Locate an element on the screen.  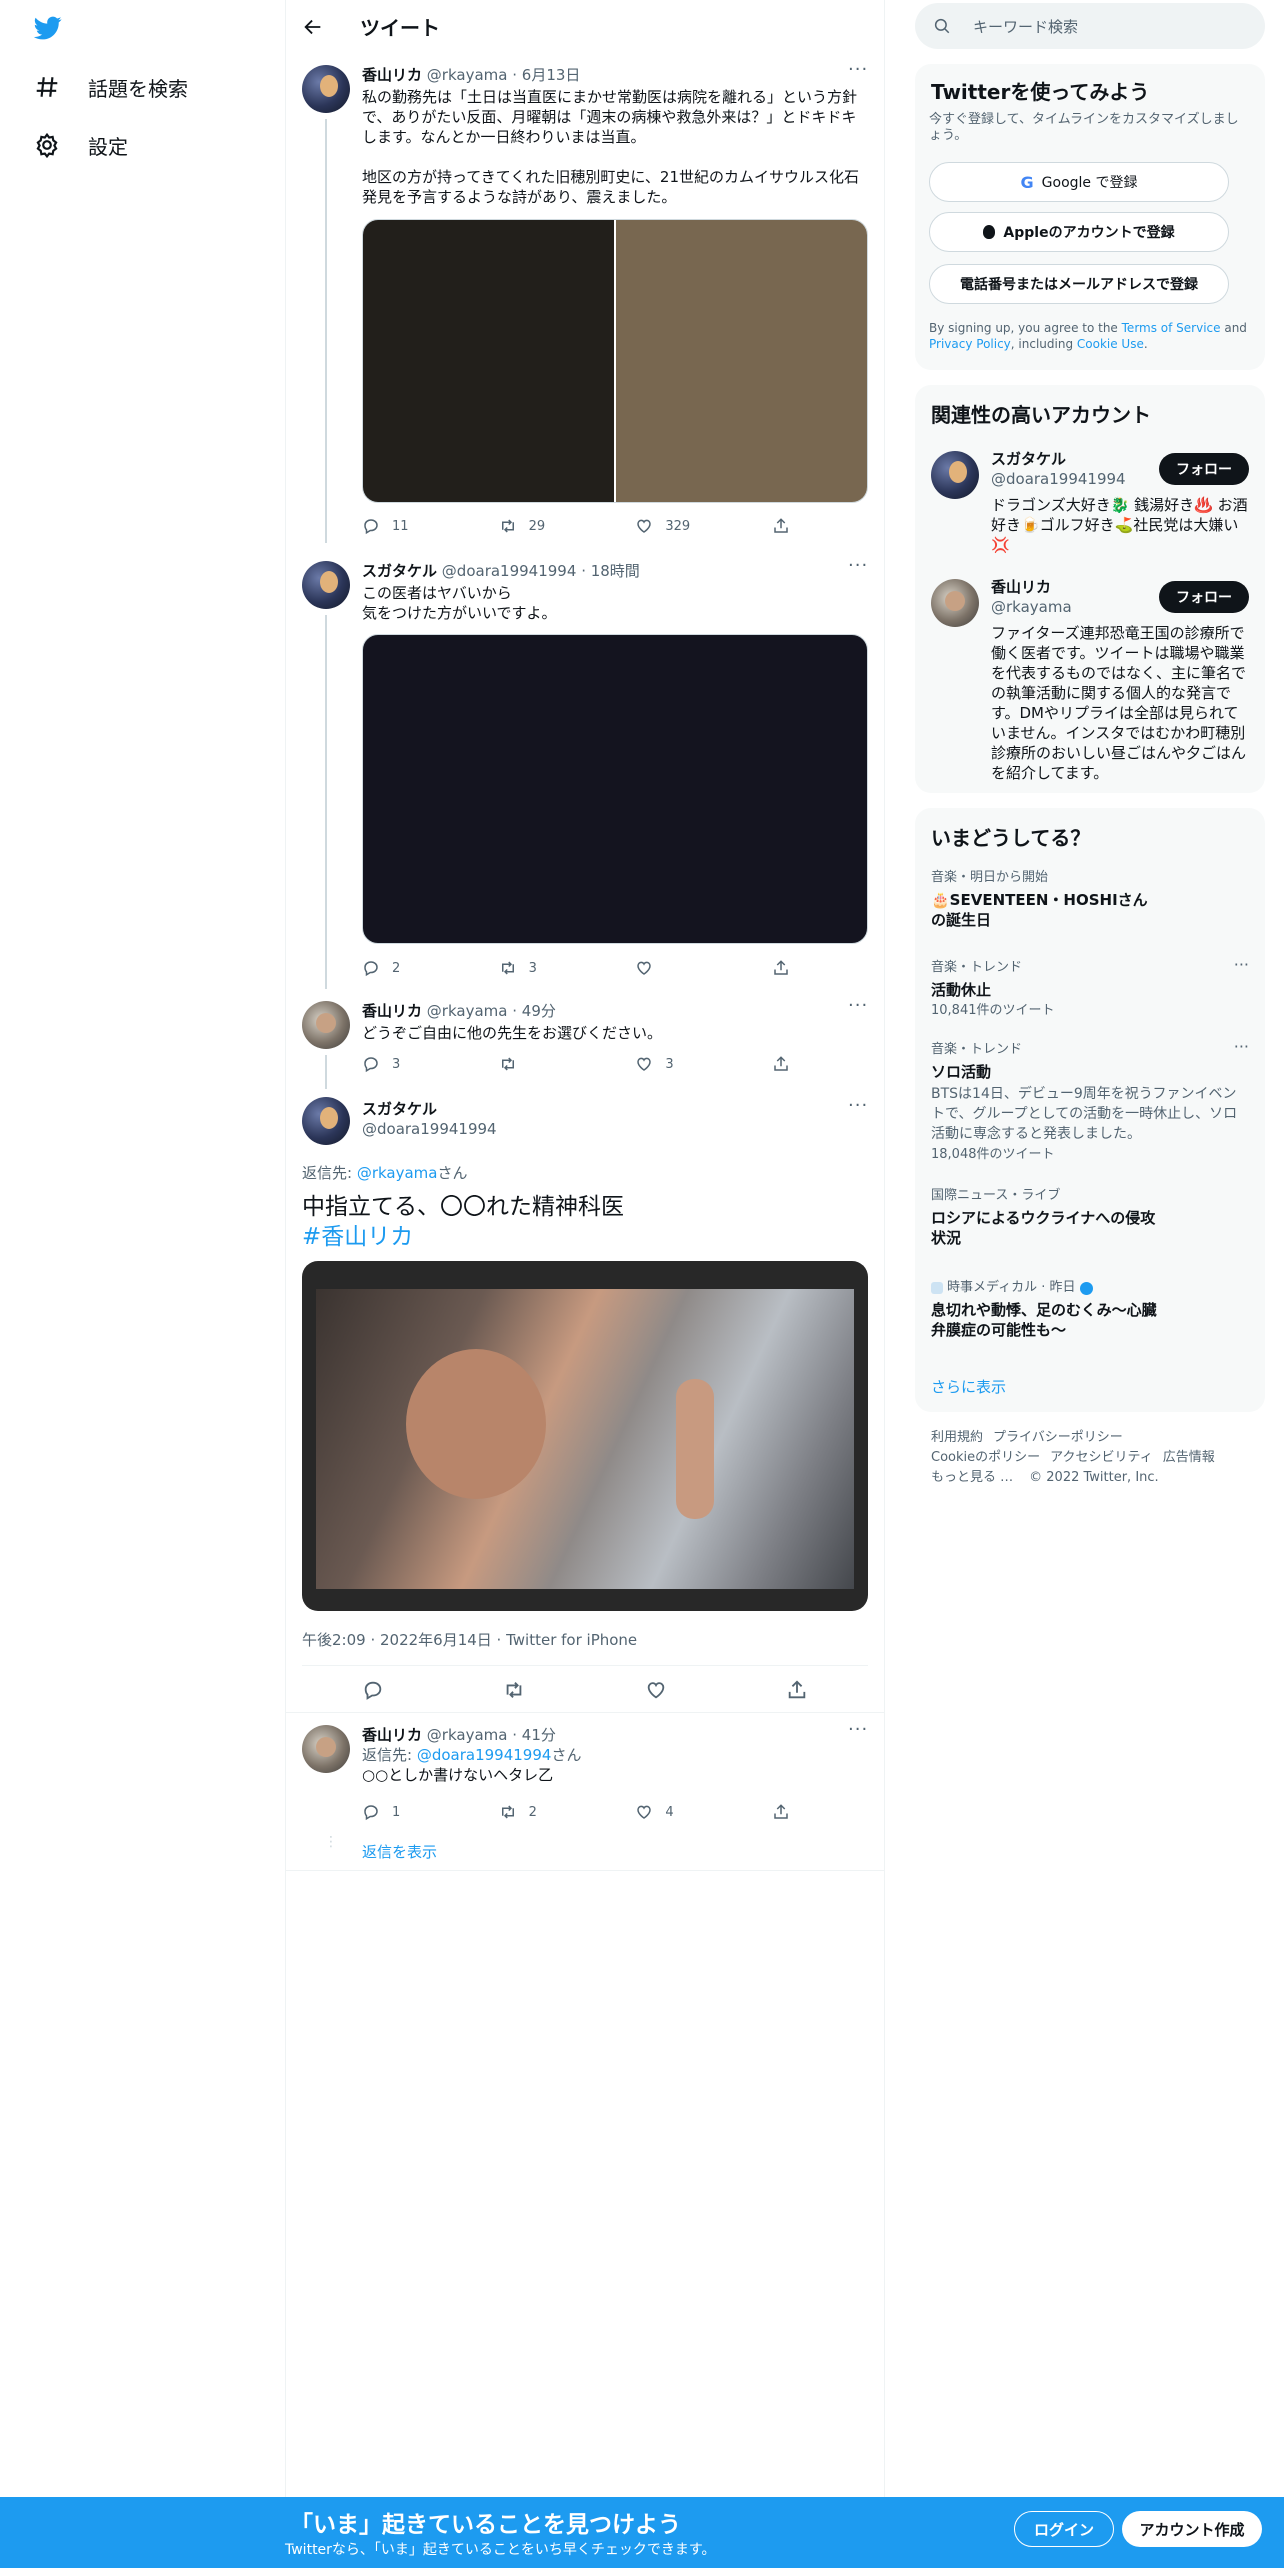
reply-to-link: @doara19941994 is located at coordinates (484, 1755).